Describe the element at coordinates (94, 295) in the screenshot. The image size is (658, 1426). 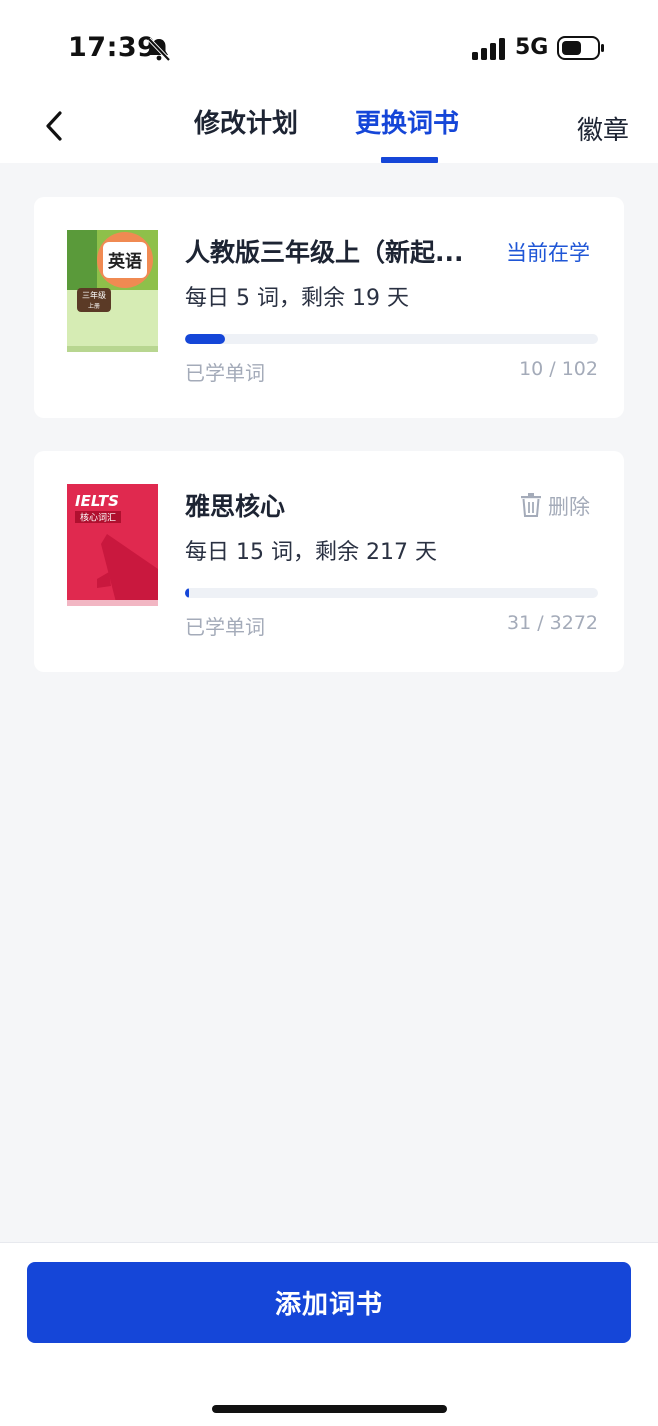
I see `cover-grade-text: 三年级` at that location.